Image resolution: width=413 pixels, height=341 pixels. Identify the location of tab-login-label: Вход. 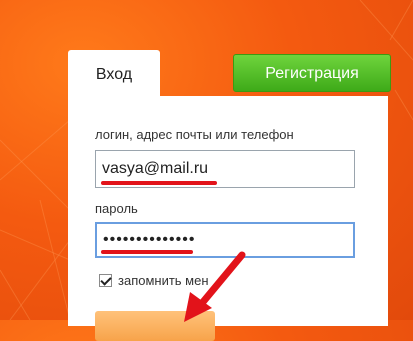
(114, 74).